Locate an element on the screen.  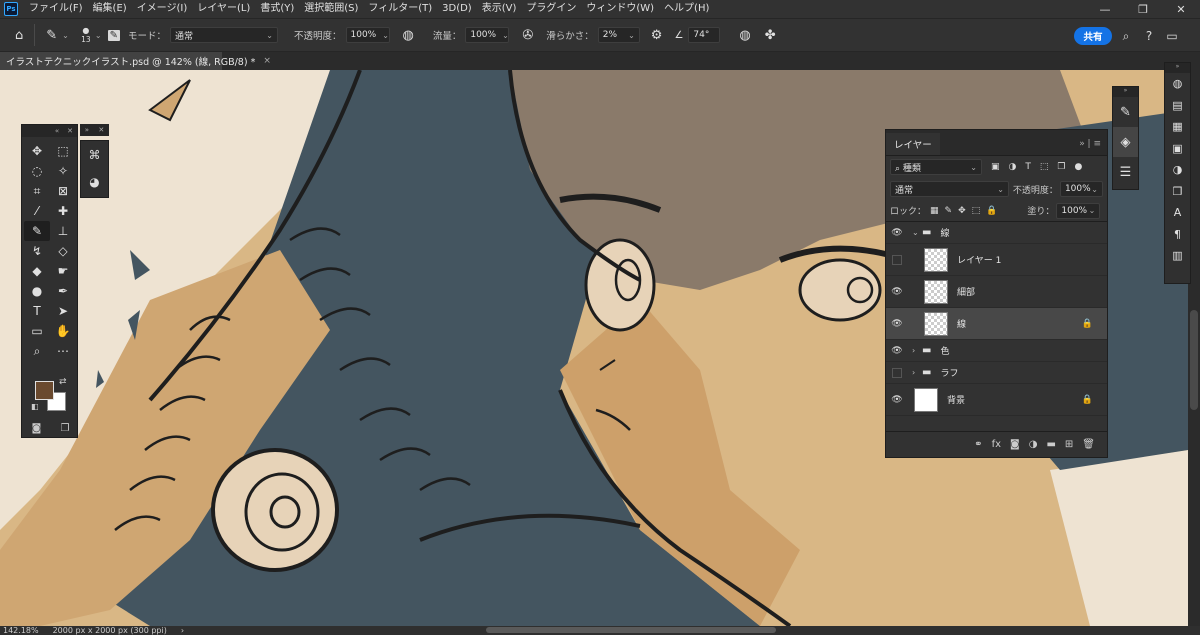
dodge-tool-icon: ● is located at coordinates (37, 291).